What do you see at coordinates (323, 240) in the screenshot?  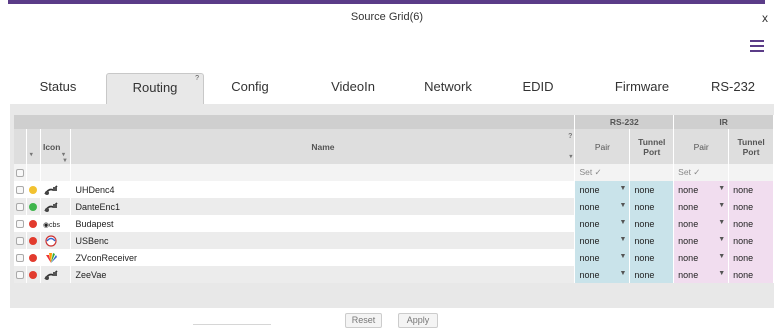 I see `source-name: USBenc` at bounding box center [323, 240].